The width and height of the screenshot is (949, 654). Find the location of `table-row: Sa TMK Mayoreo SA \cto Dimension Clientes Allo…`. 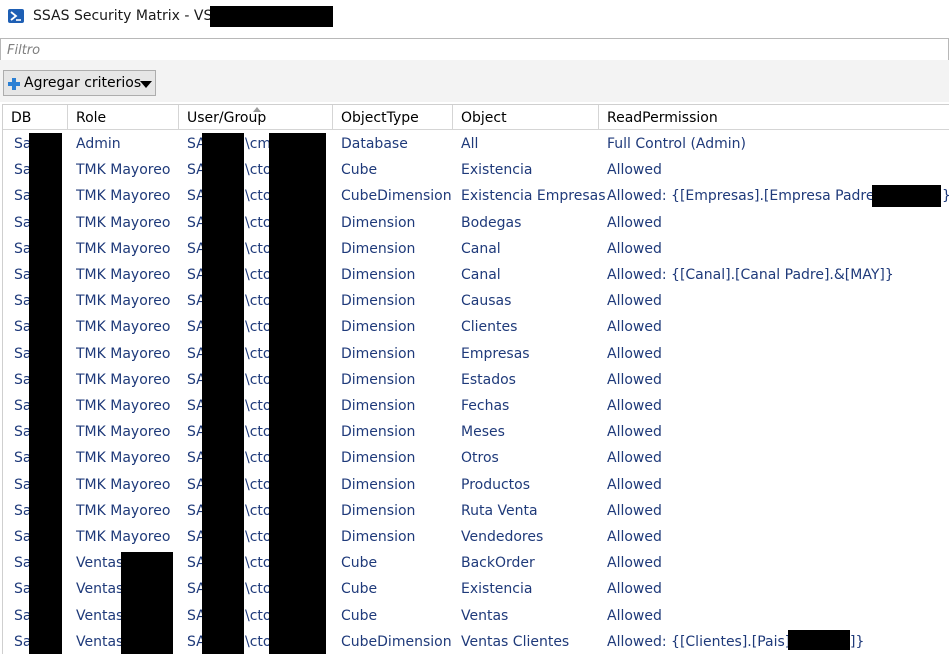

table-row: Sa TMK Mayoreo SA \cto Dimension Clientes Allo… is located at coordinates (476, 327).